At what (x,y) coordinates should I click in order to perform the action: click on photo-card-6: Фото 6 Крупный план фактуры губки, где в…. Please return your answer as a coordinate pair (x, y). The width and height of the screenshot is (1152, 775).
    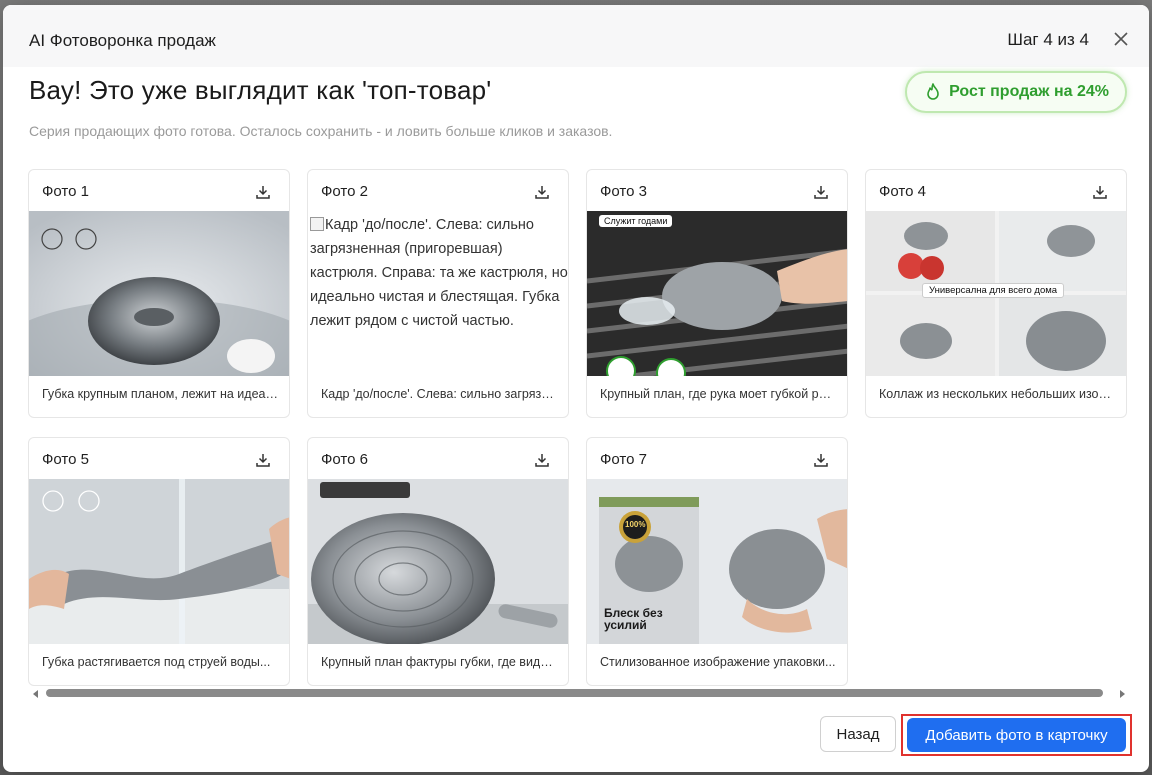
    Looking at the image, I should click on (438, 561).